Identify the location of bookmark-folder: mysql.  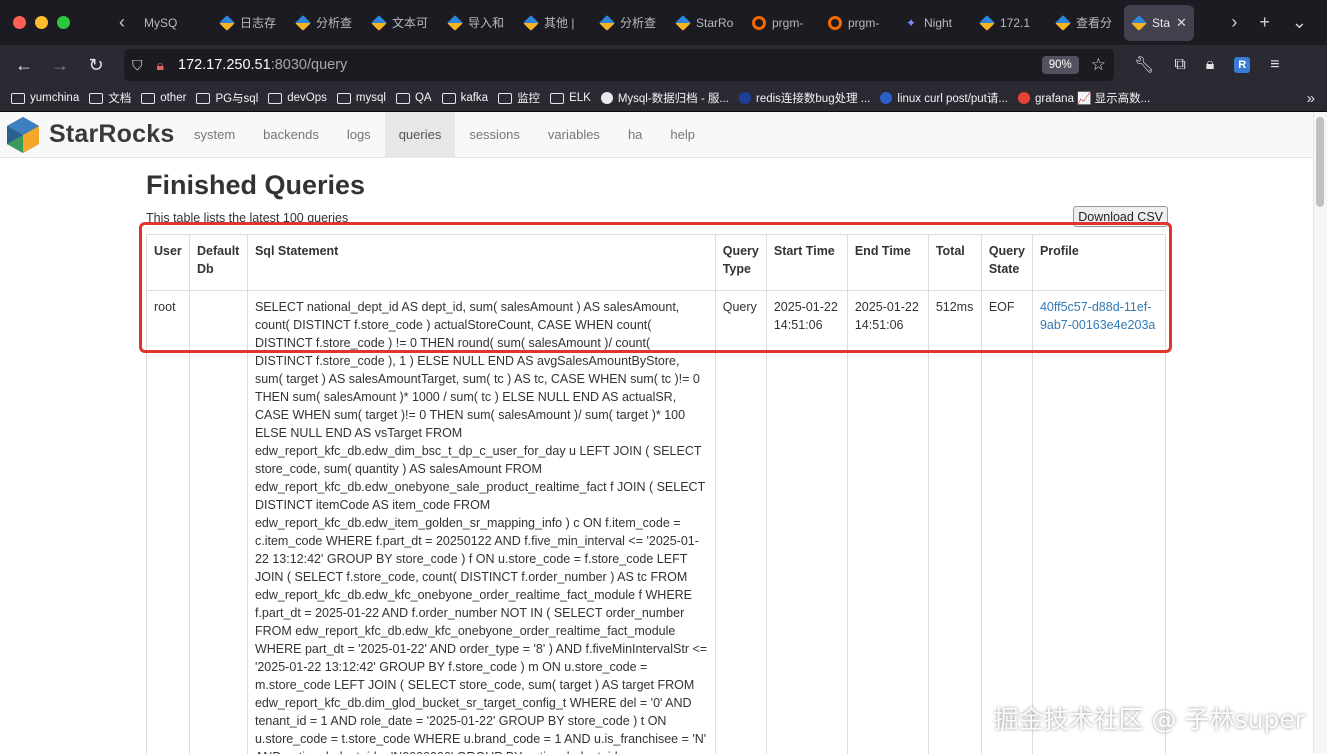
(361, 98).